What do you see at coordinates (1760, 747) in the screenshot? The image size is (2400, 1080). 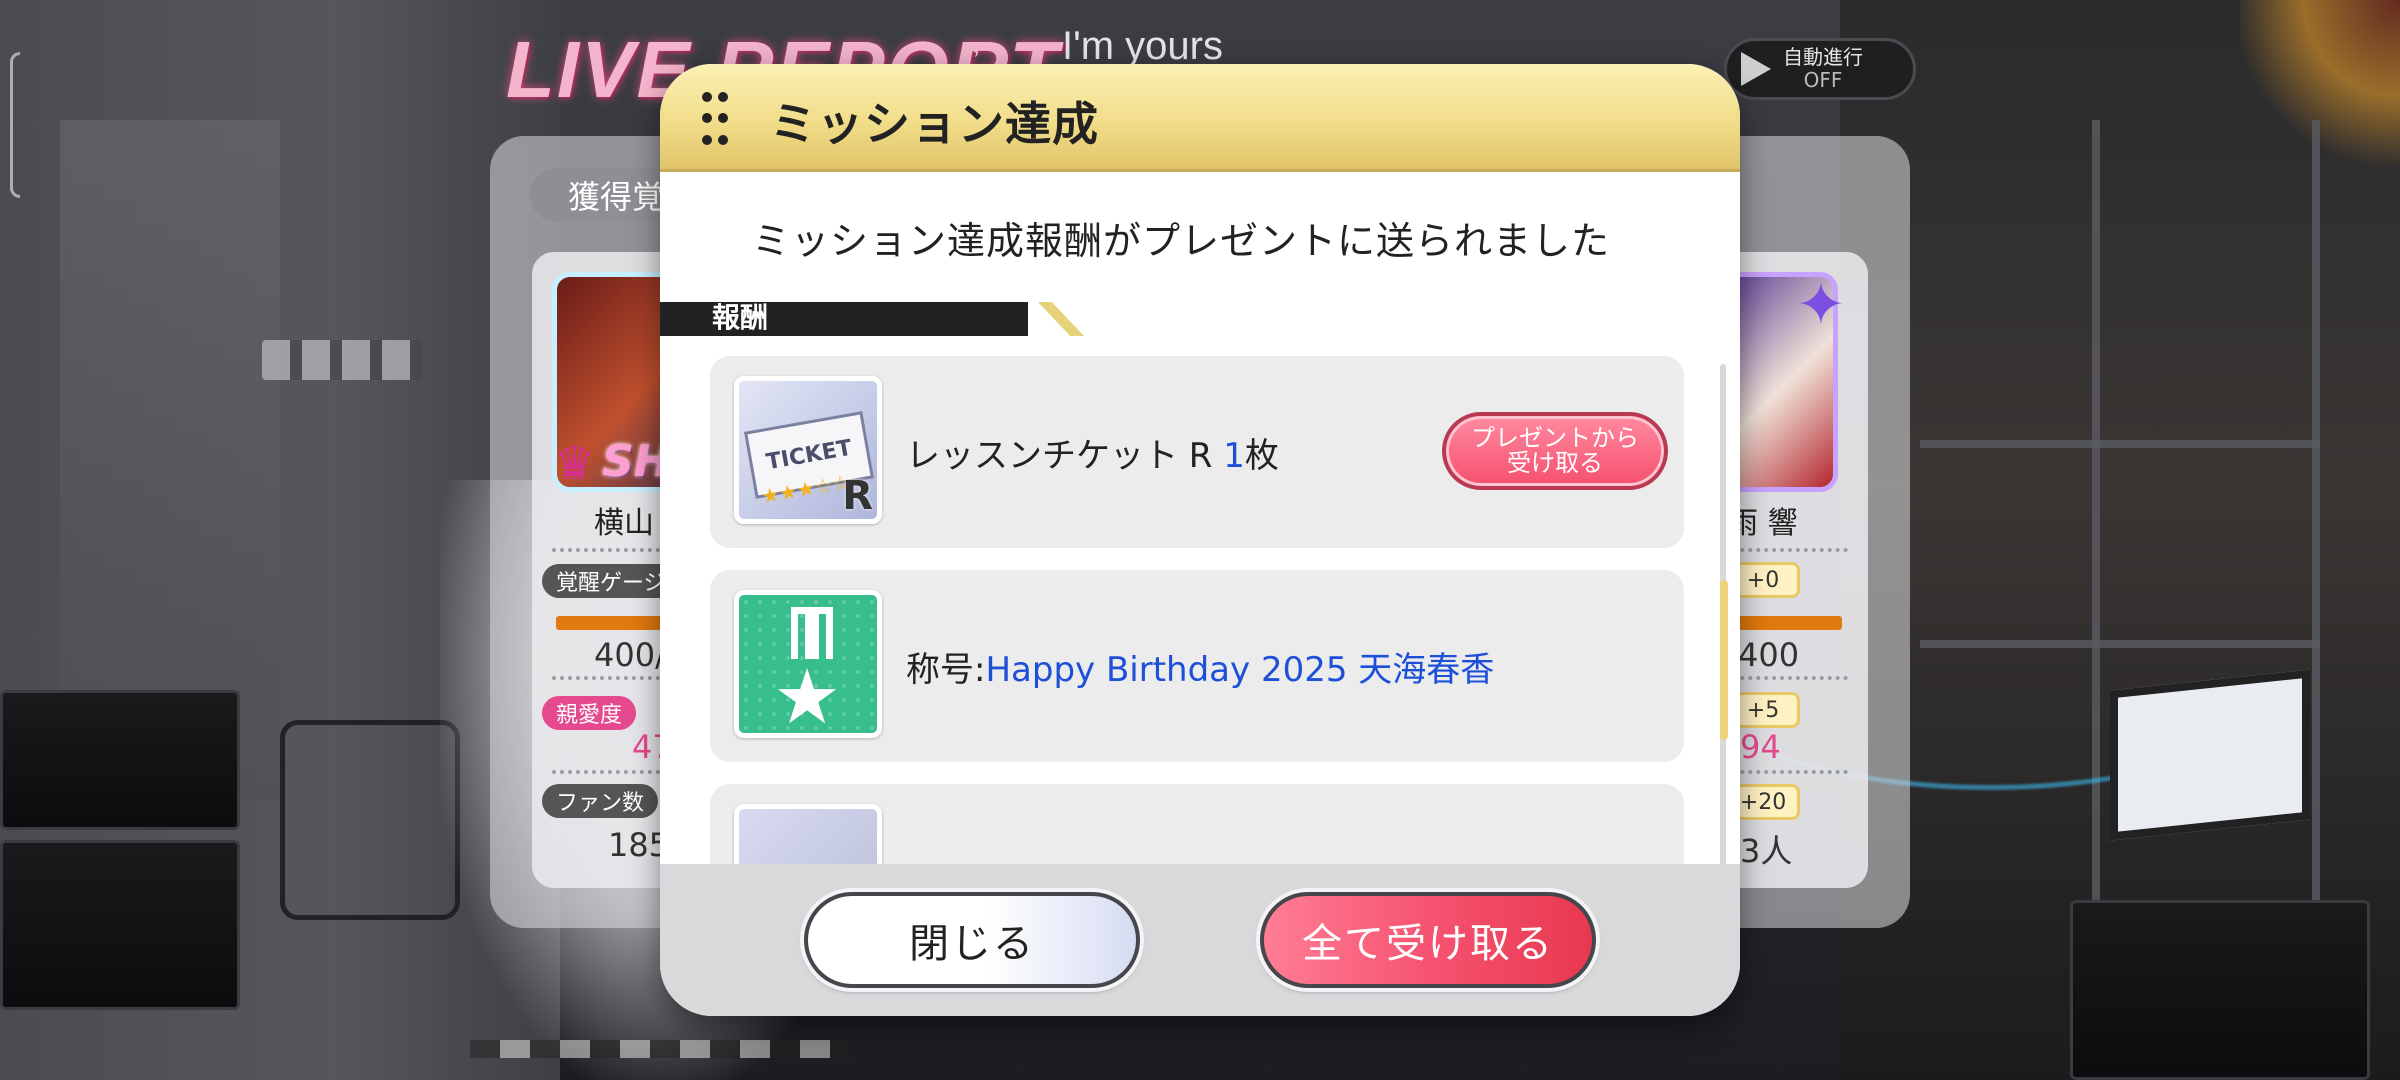 I see `affection-value: 94` at bounding box center [1760, 747].